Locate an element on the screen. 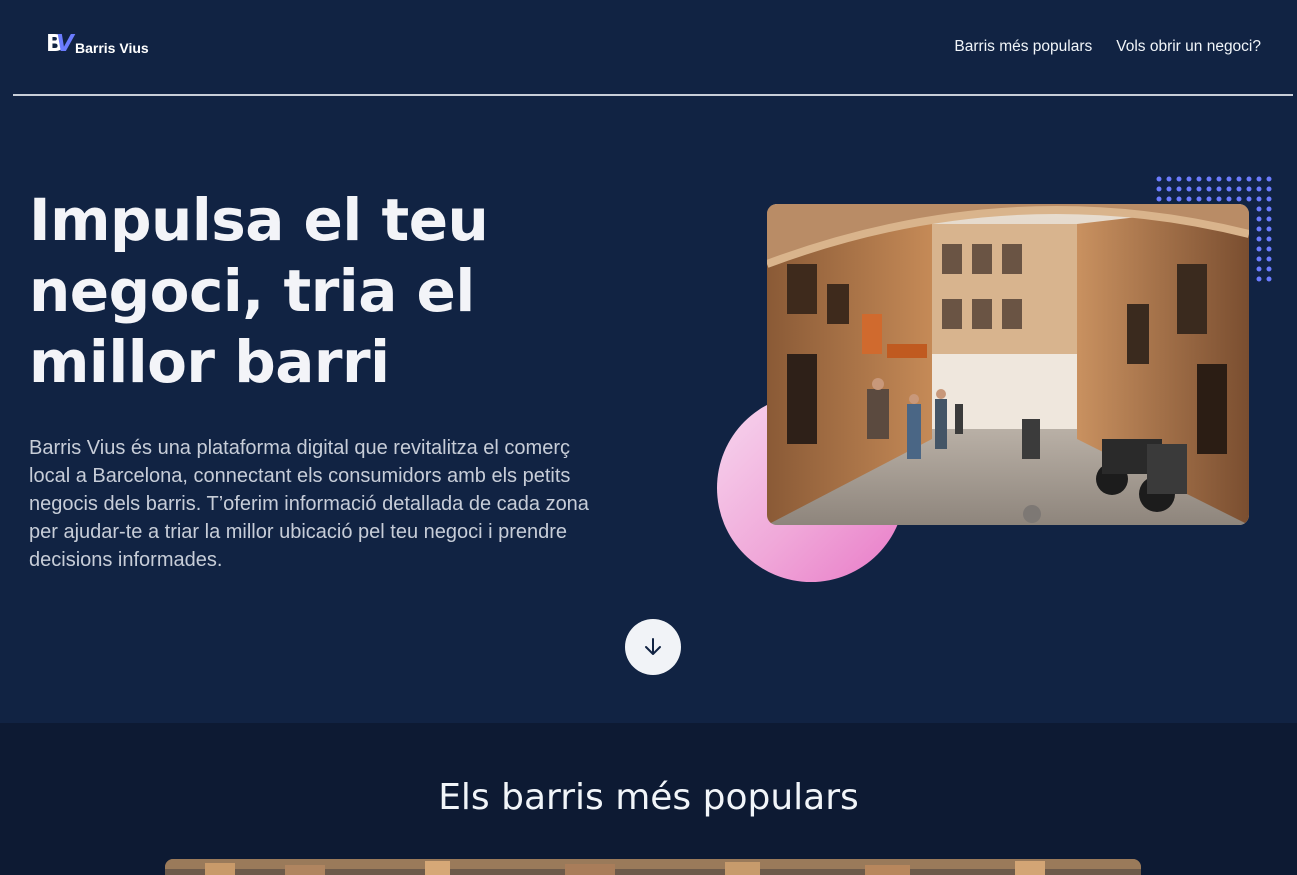  street-illustration is located at coordinates (1008, 364).